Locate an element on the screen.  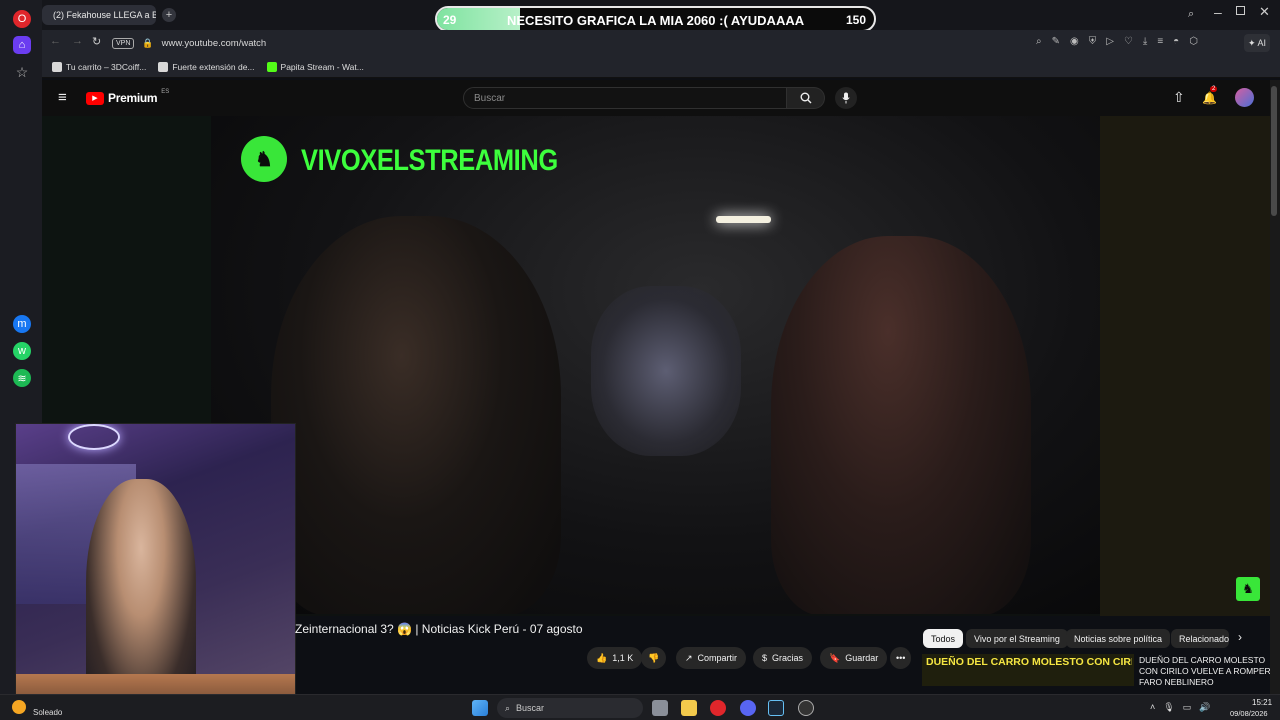
region-code: ES is located at coordinates (165, 92).